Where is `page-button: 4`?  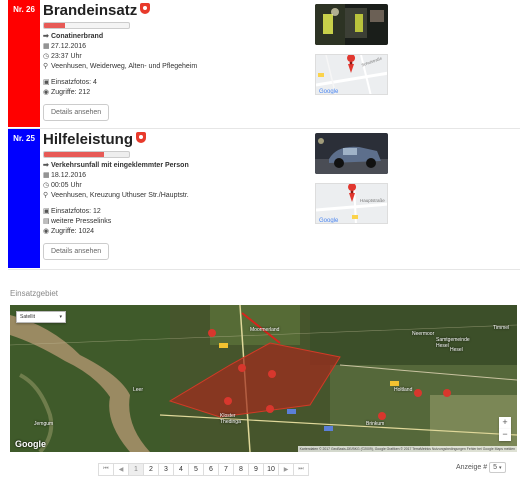
page-button: 4 is located at coordinates (181, 469).